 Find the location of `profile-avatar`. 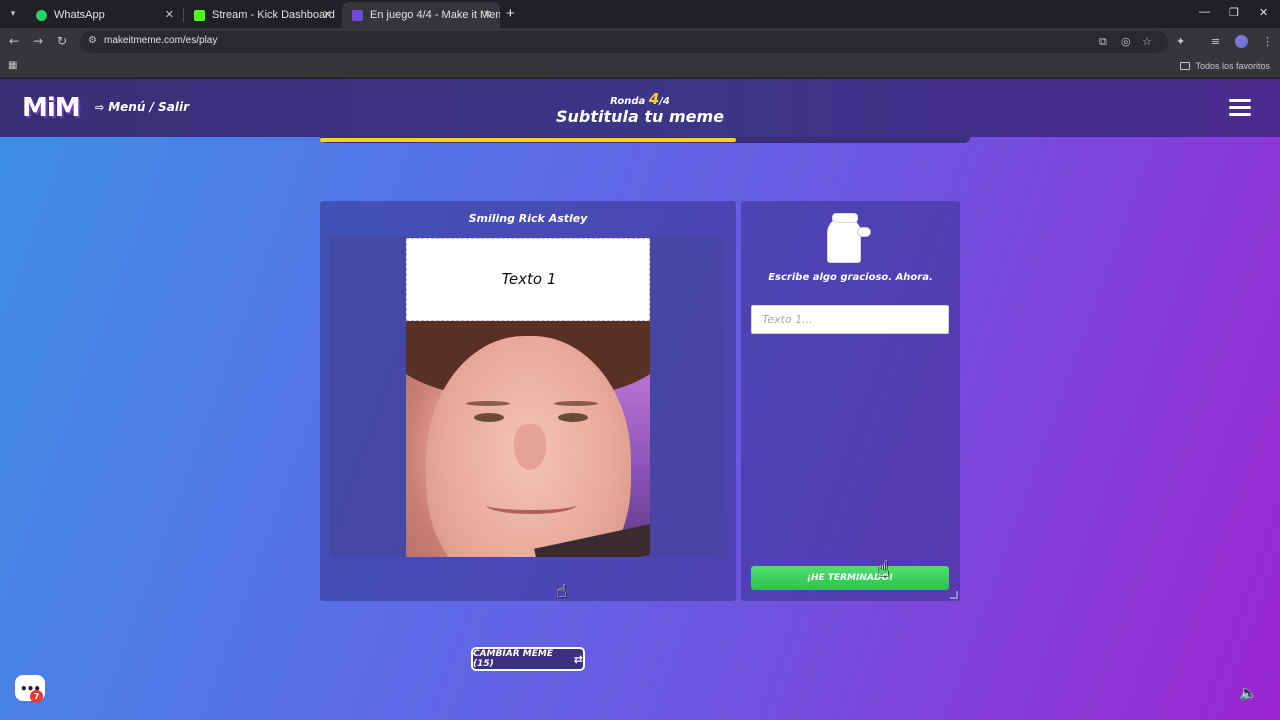

profile-avatar is located at coordinates (1241, 41).